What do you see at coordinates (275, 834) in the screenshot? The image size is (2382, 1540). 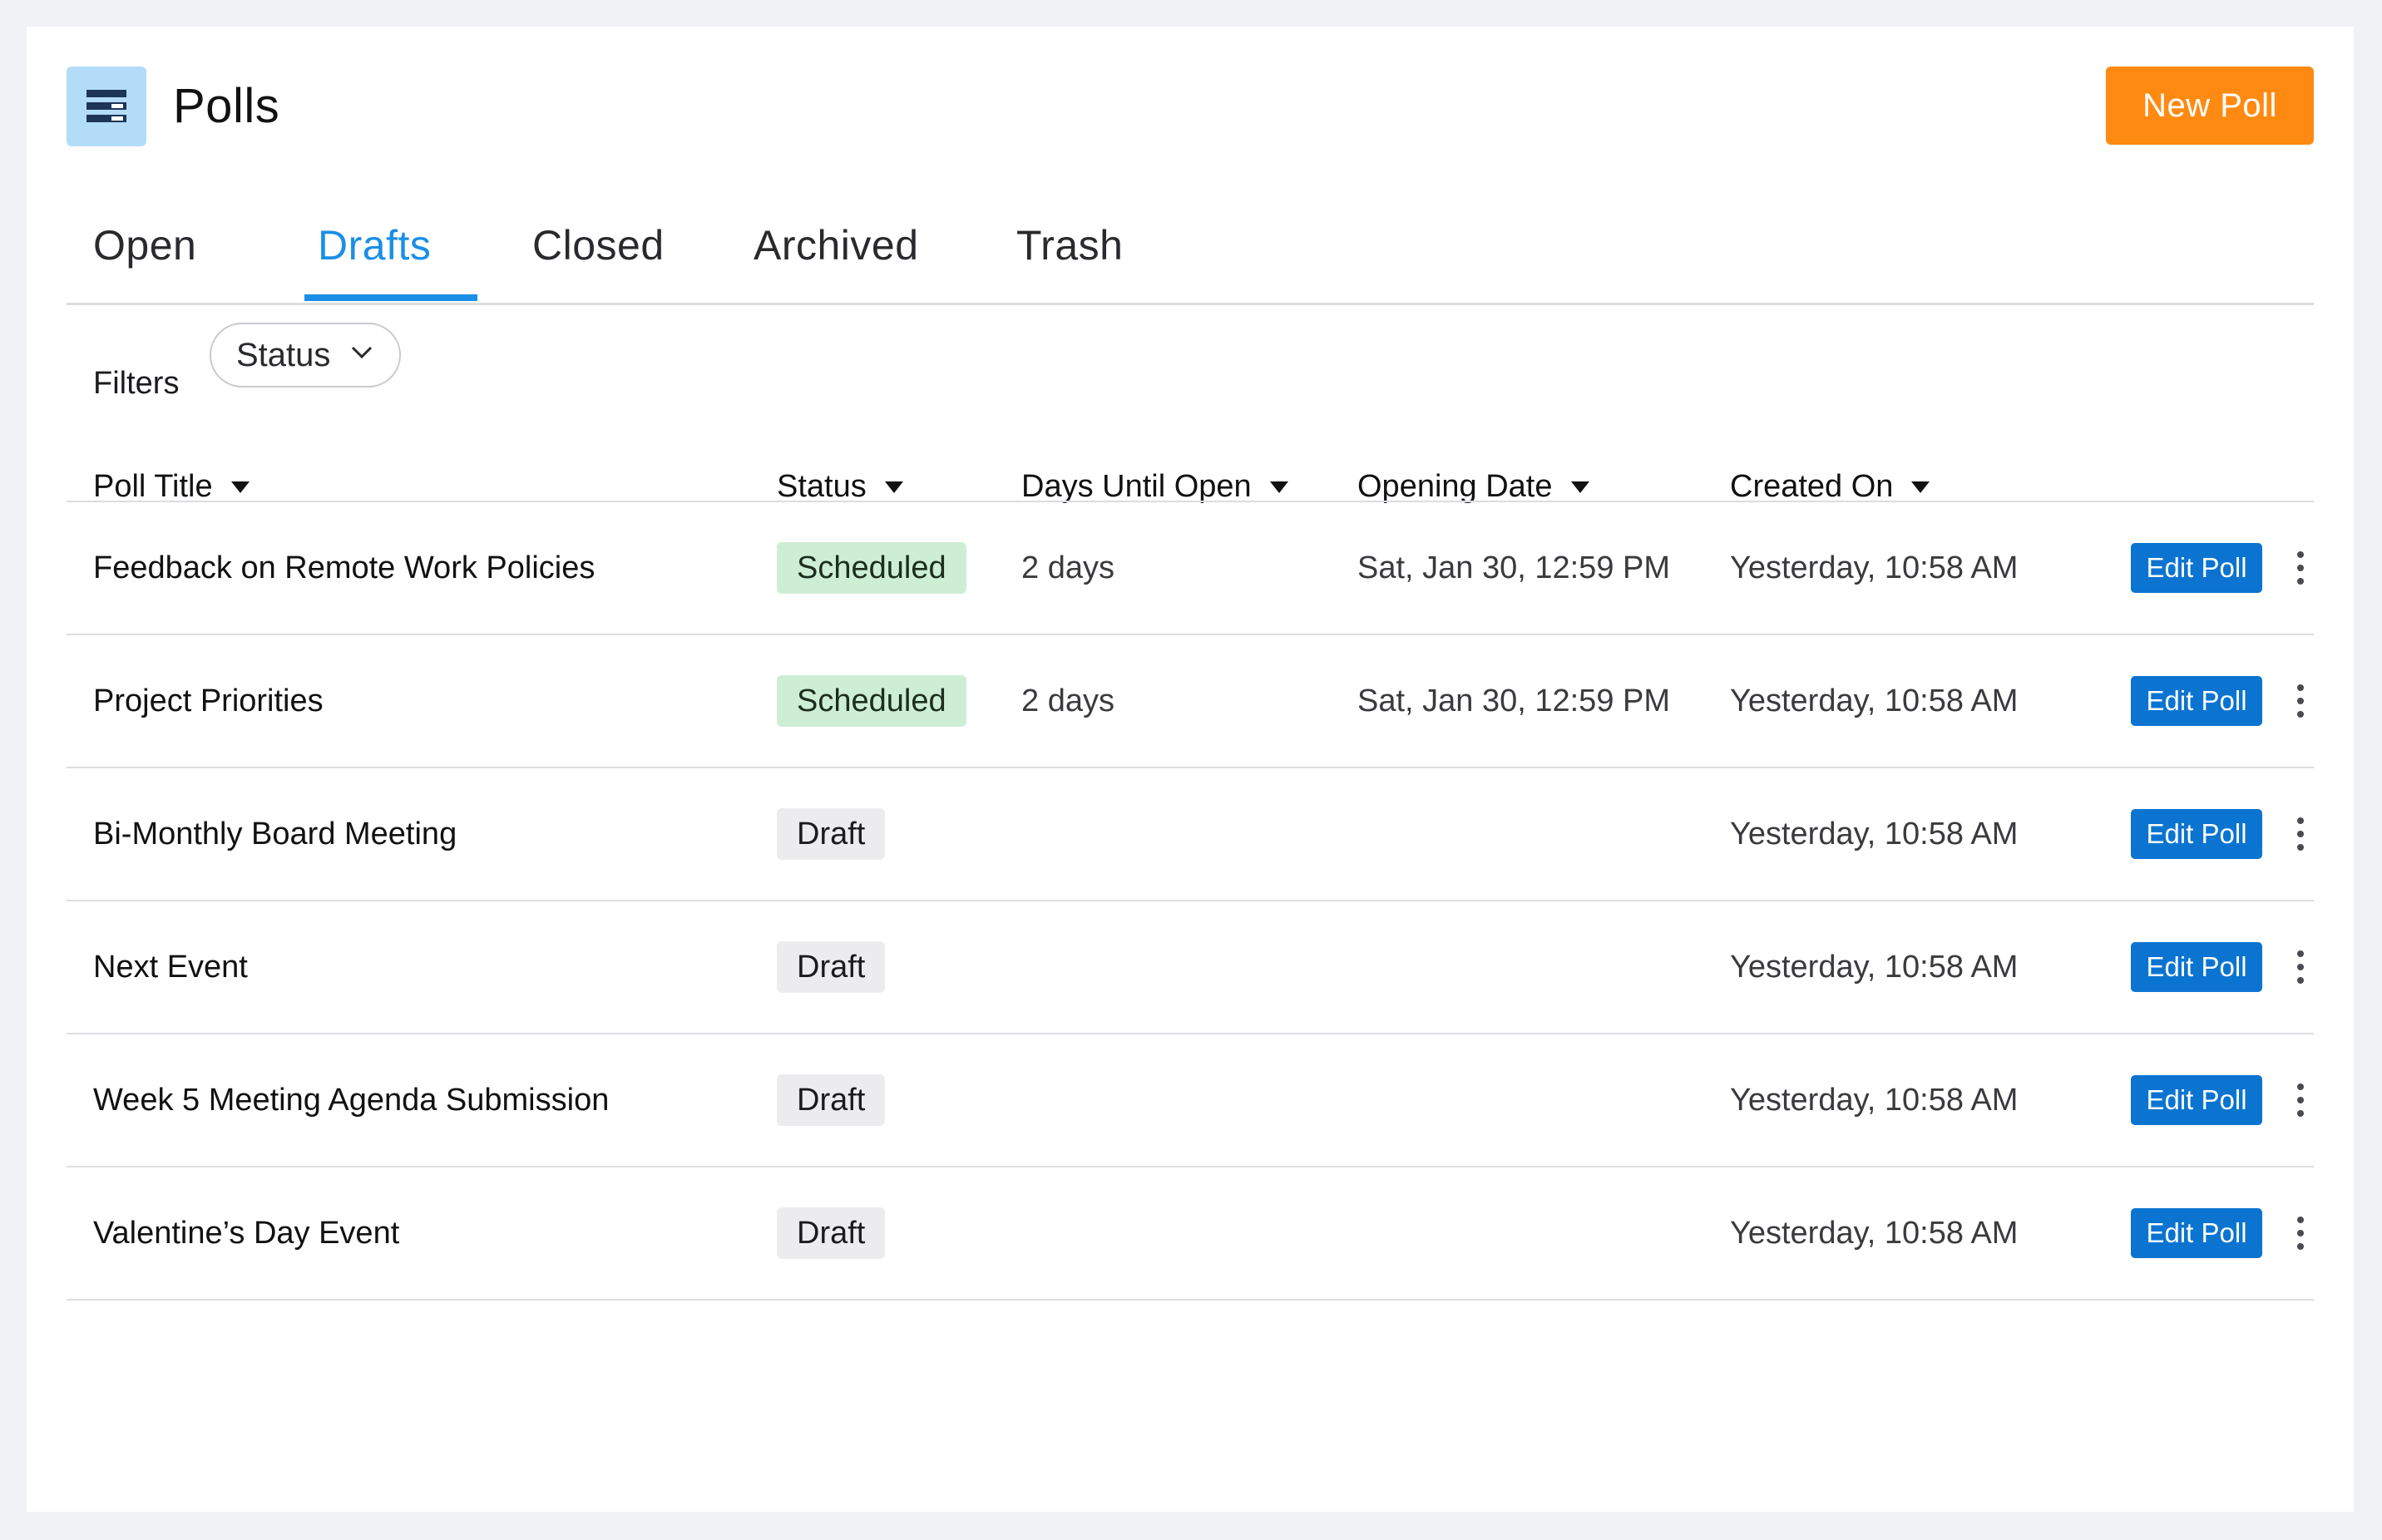 I see `poll-title: Bi-Monthly Board Meeting` at bounding box center [275, 834].